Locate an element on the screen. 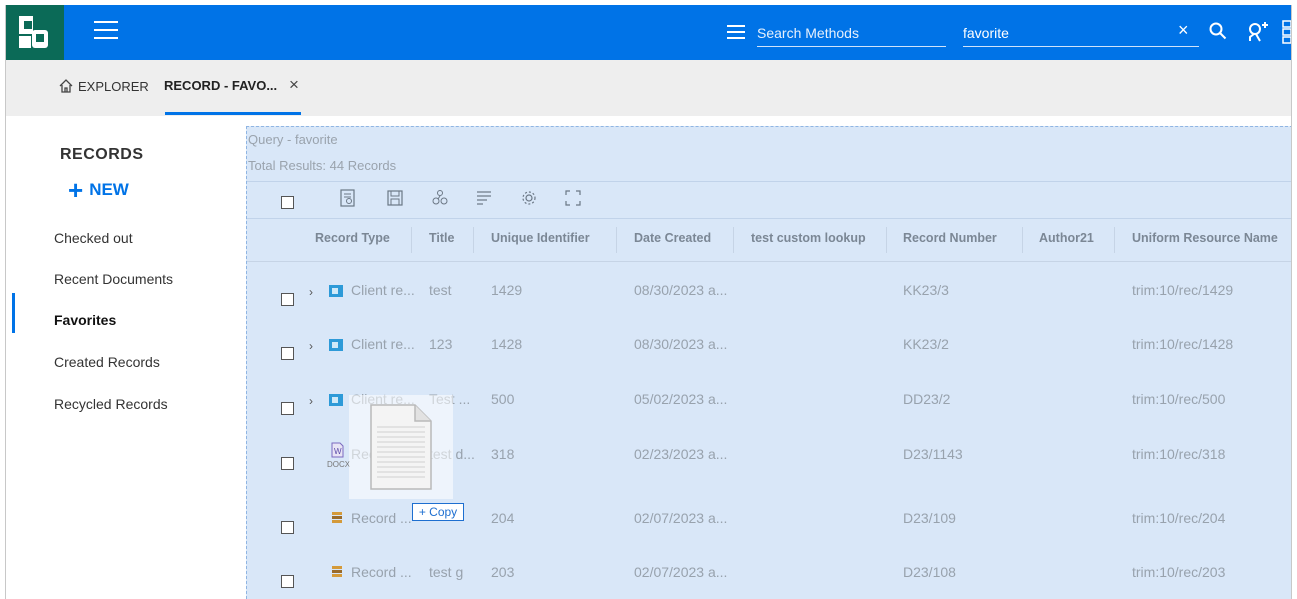 This screenshot has width=1297, height=599. clear-search-icon: × is located at coordinates (1183, 30).